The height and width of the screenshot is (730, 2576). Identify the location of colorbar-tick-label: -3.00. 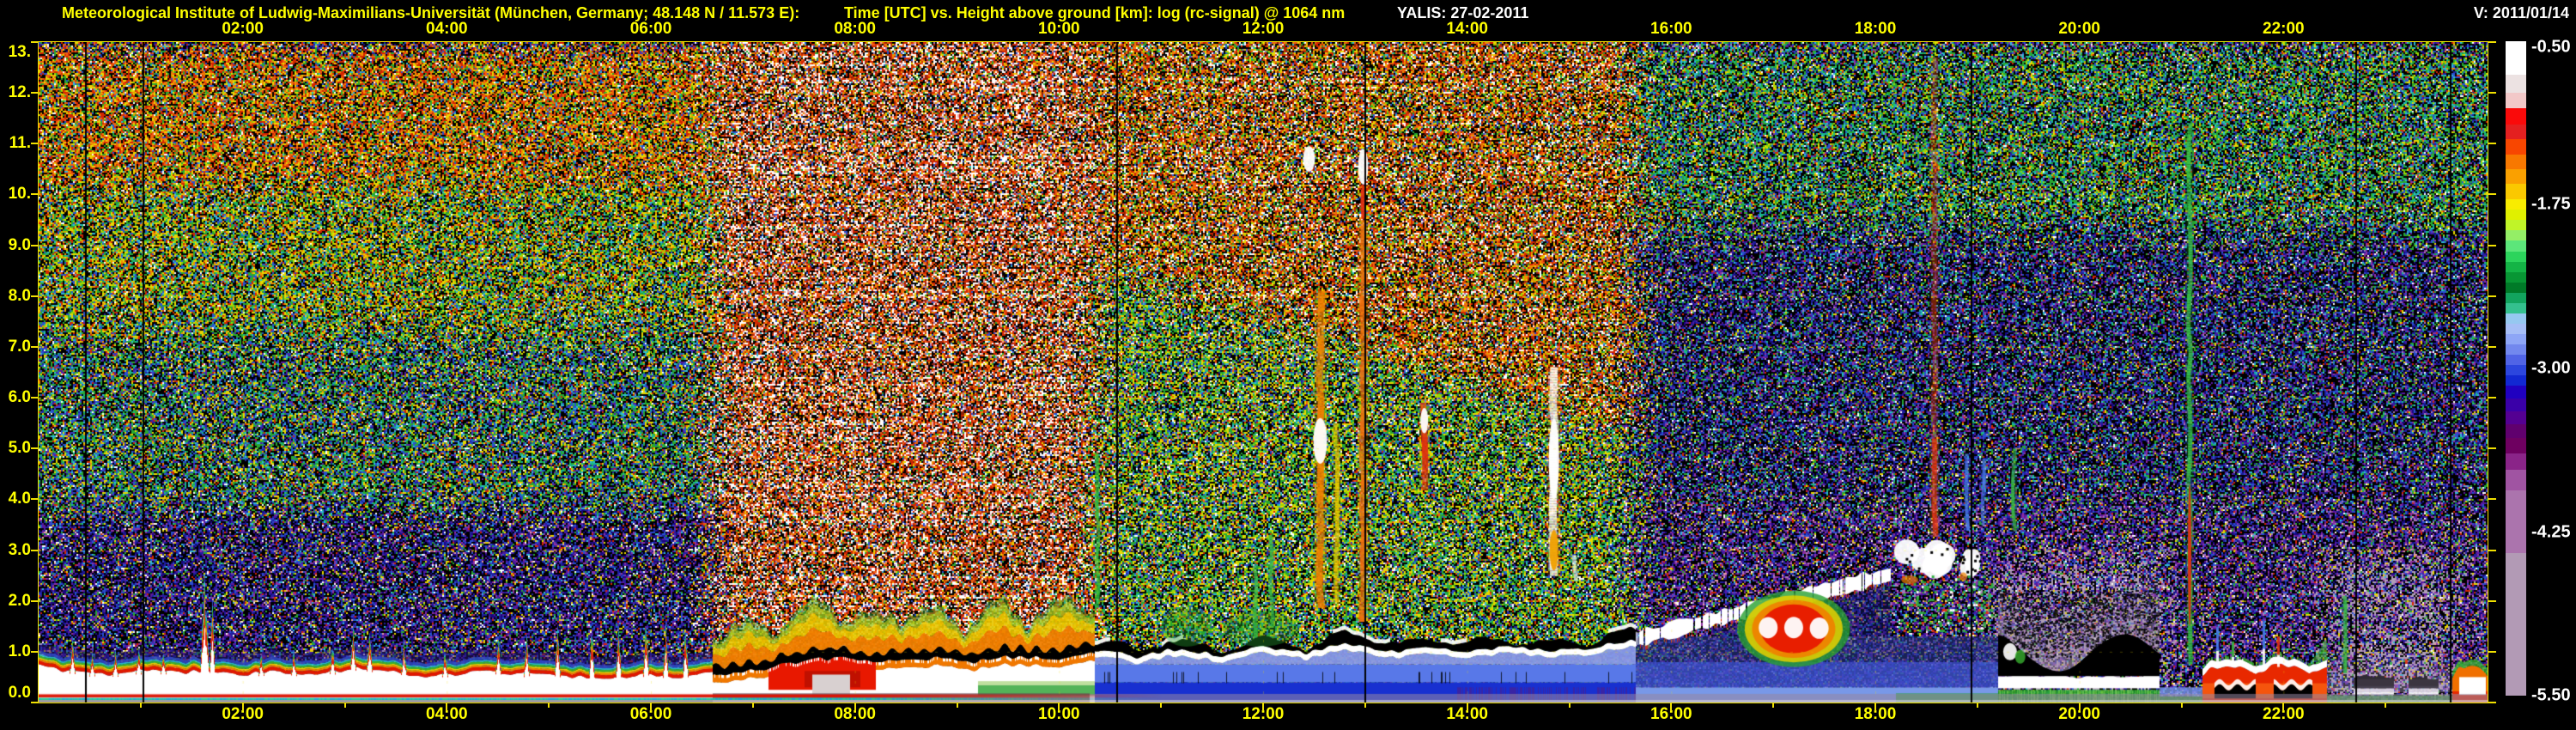
(2551, 368).